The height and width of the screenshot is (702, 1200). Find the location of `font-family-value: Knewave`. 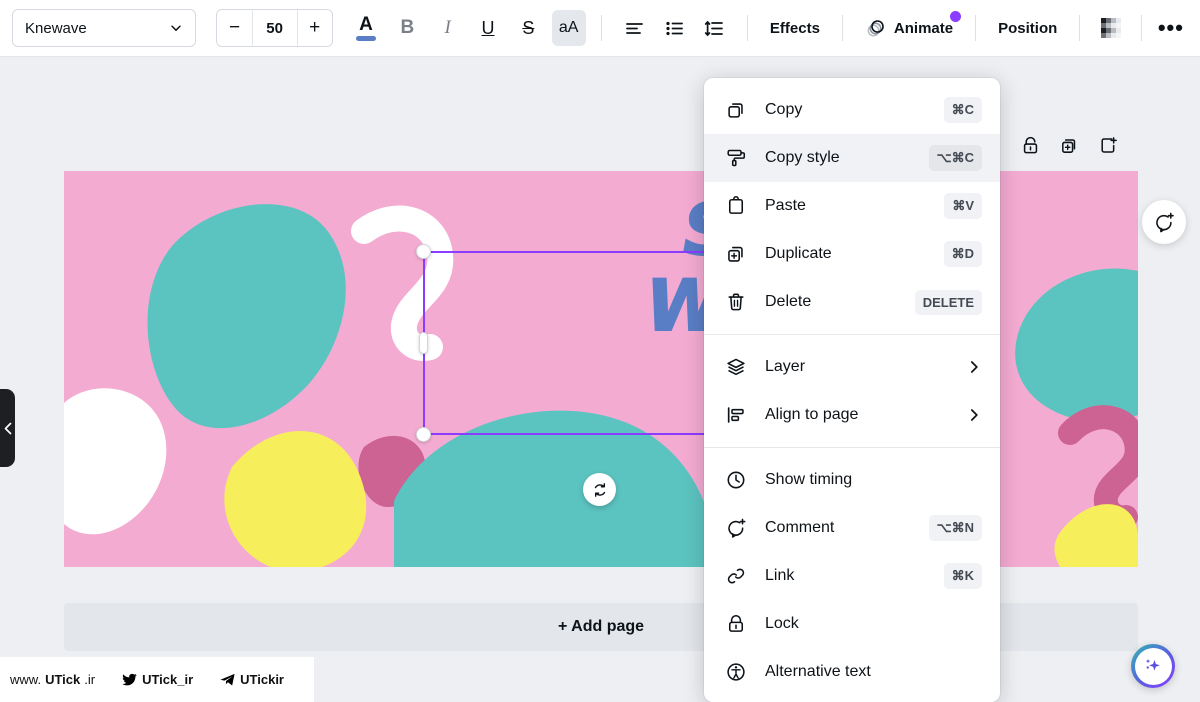

font-family-value: Knewave is located at coordinates (56, 28).